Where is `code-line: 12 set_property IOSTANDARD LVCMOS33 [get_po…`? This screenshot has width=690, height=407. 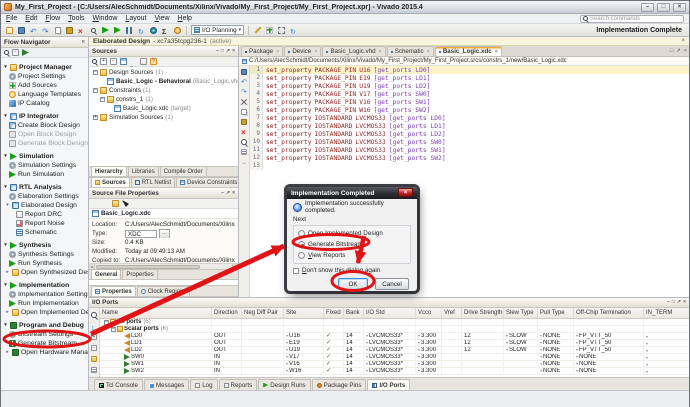
code-line: 12 set_property IOSTANDARD LVCMOS33 [get_po… is located at coordinates (469, 158).